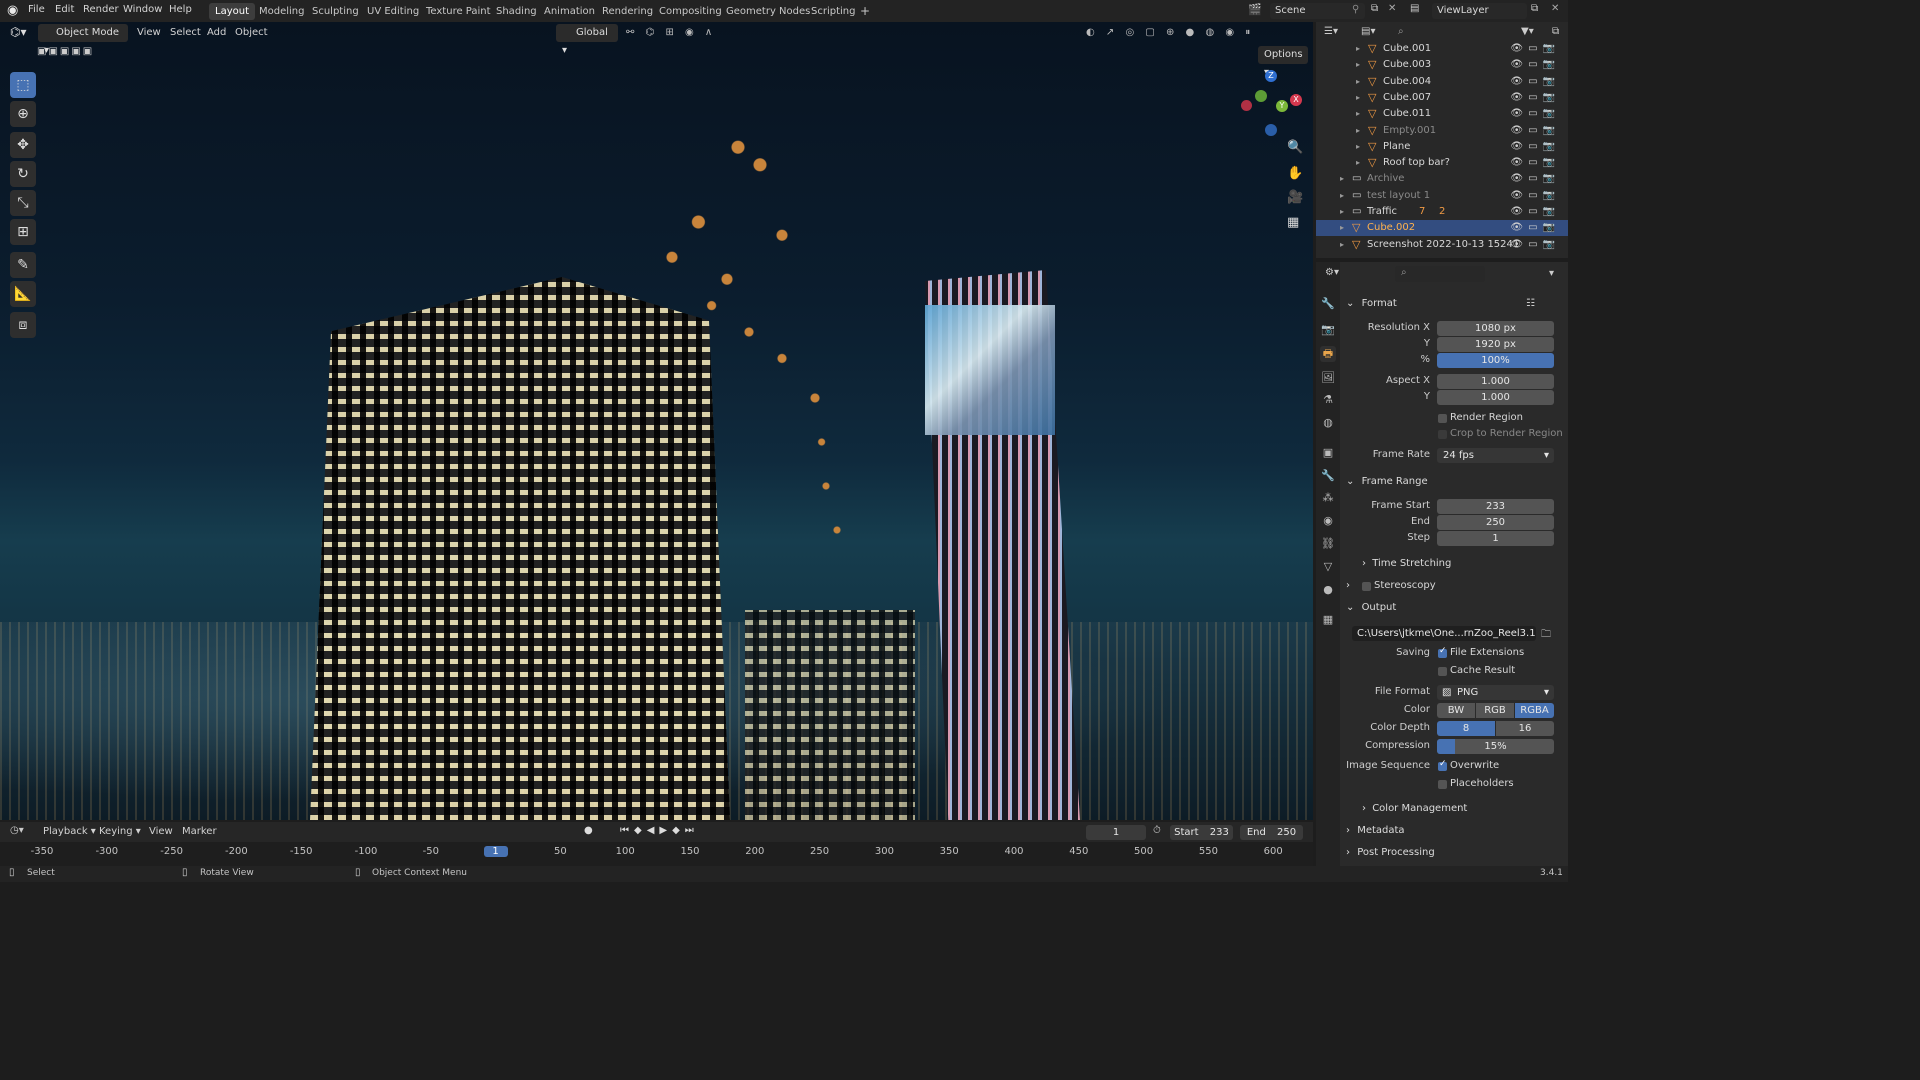  Describe the element at coordinates (23, 325) in the screenshot. I see `add-cube-tool: ⧈` at that location.